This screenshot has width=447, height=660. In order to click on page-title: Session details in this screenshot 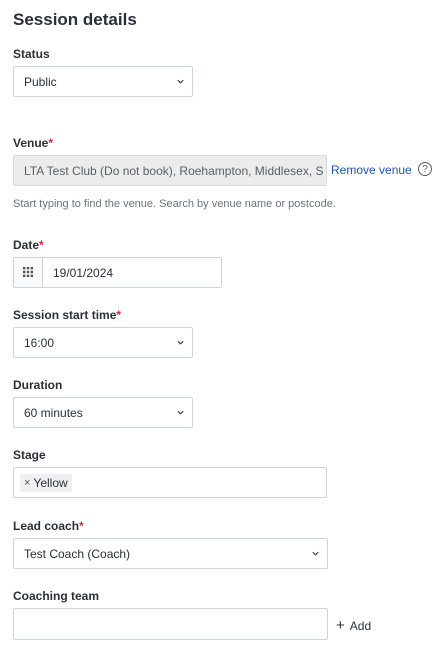, I will do `click(75, 19)`.